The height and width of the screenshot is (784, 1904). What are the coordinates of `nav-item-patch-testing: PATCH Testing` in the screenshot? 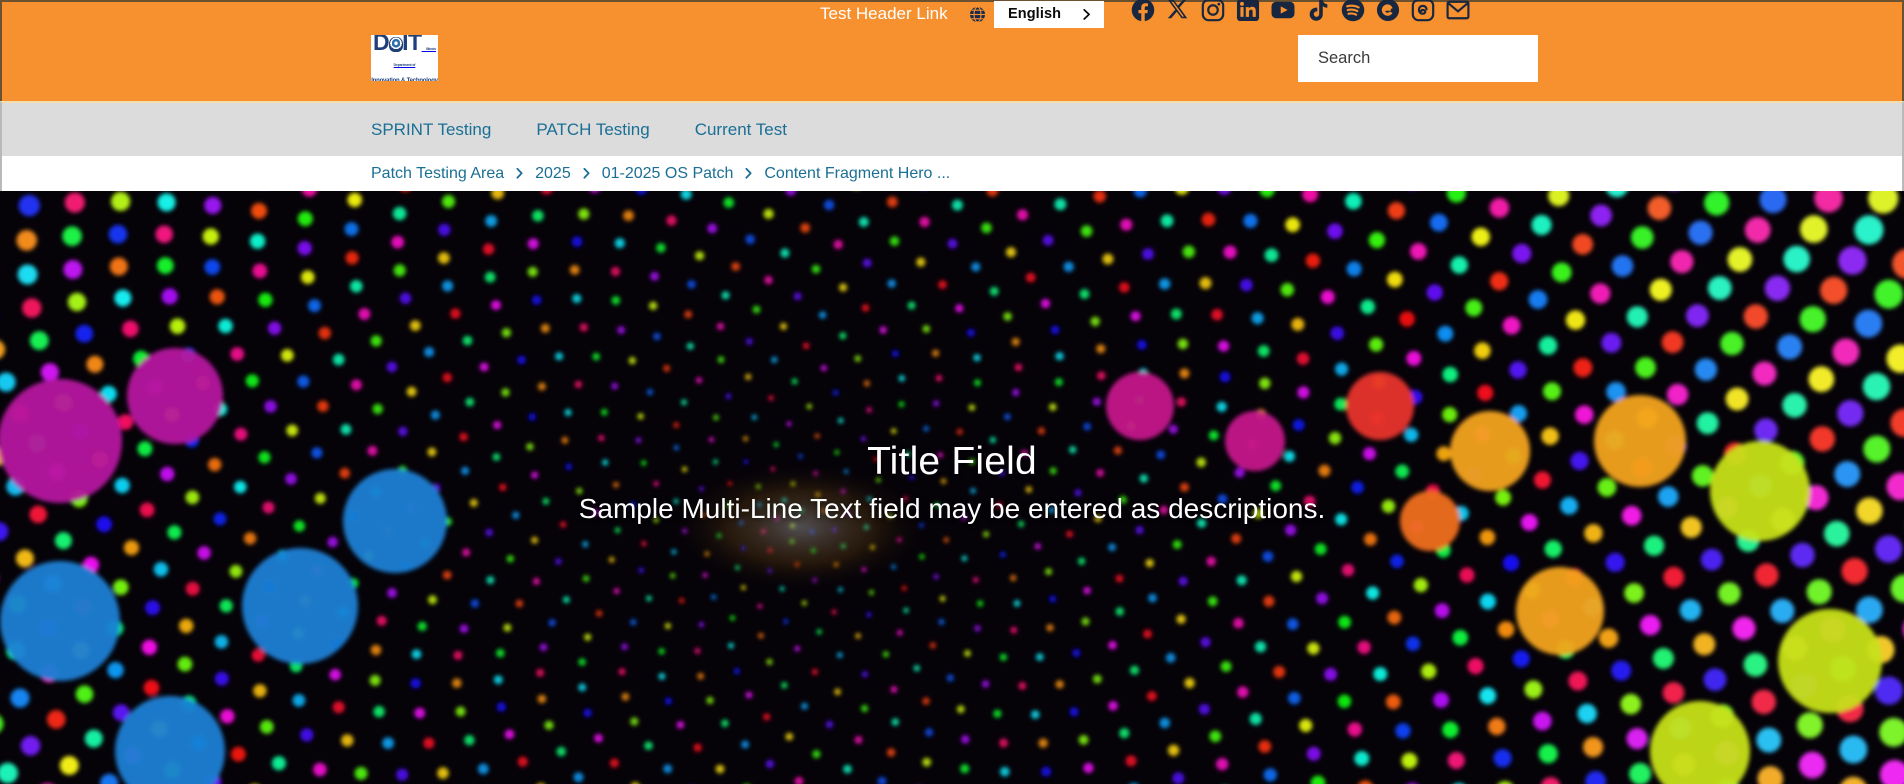 It's located at (593, 130).